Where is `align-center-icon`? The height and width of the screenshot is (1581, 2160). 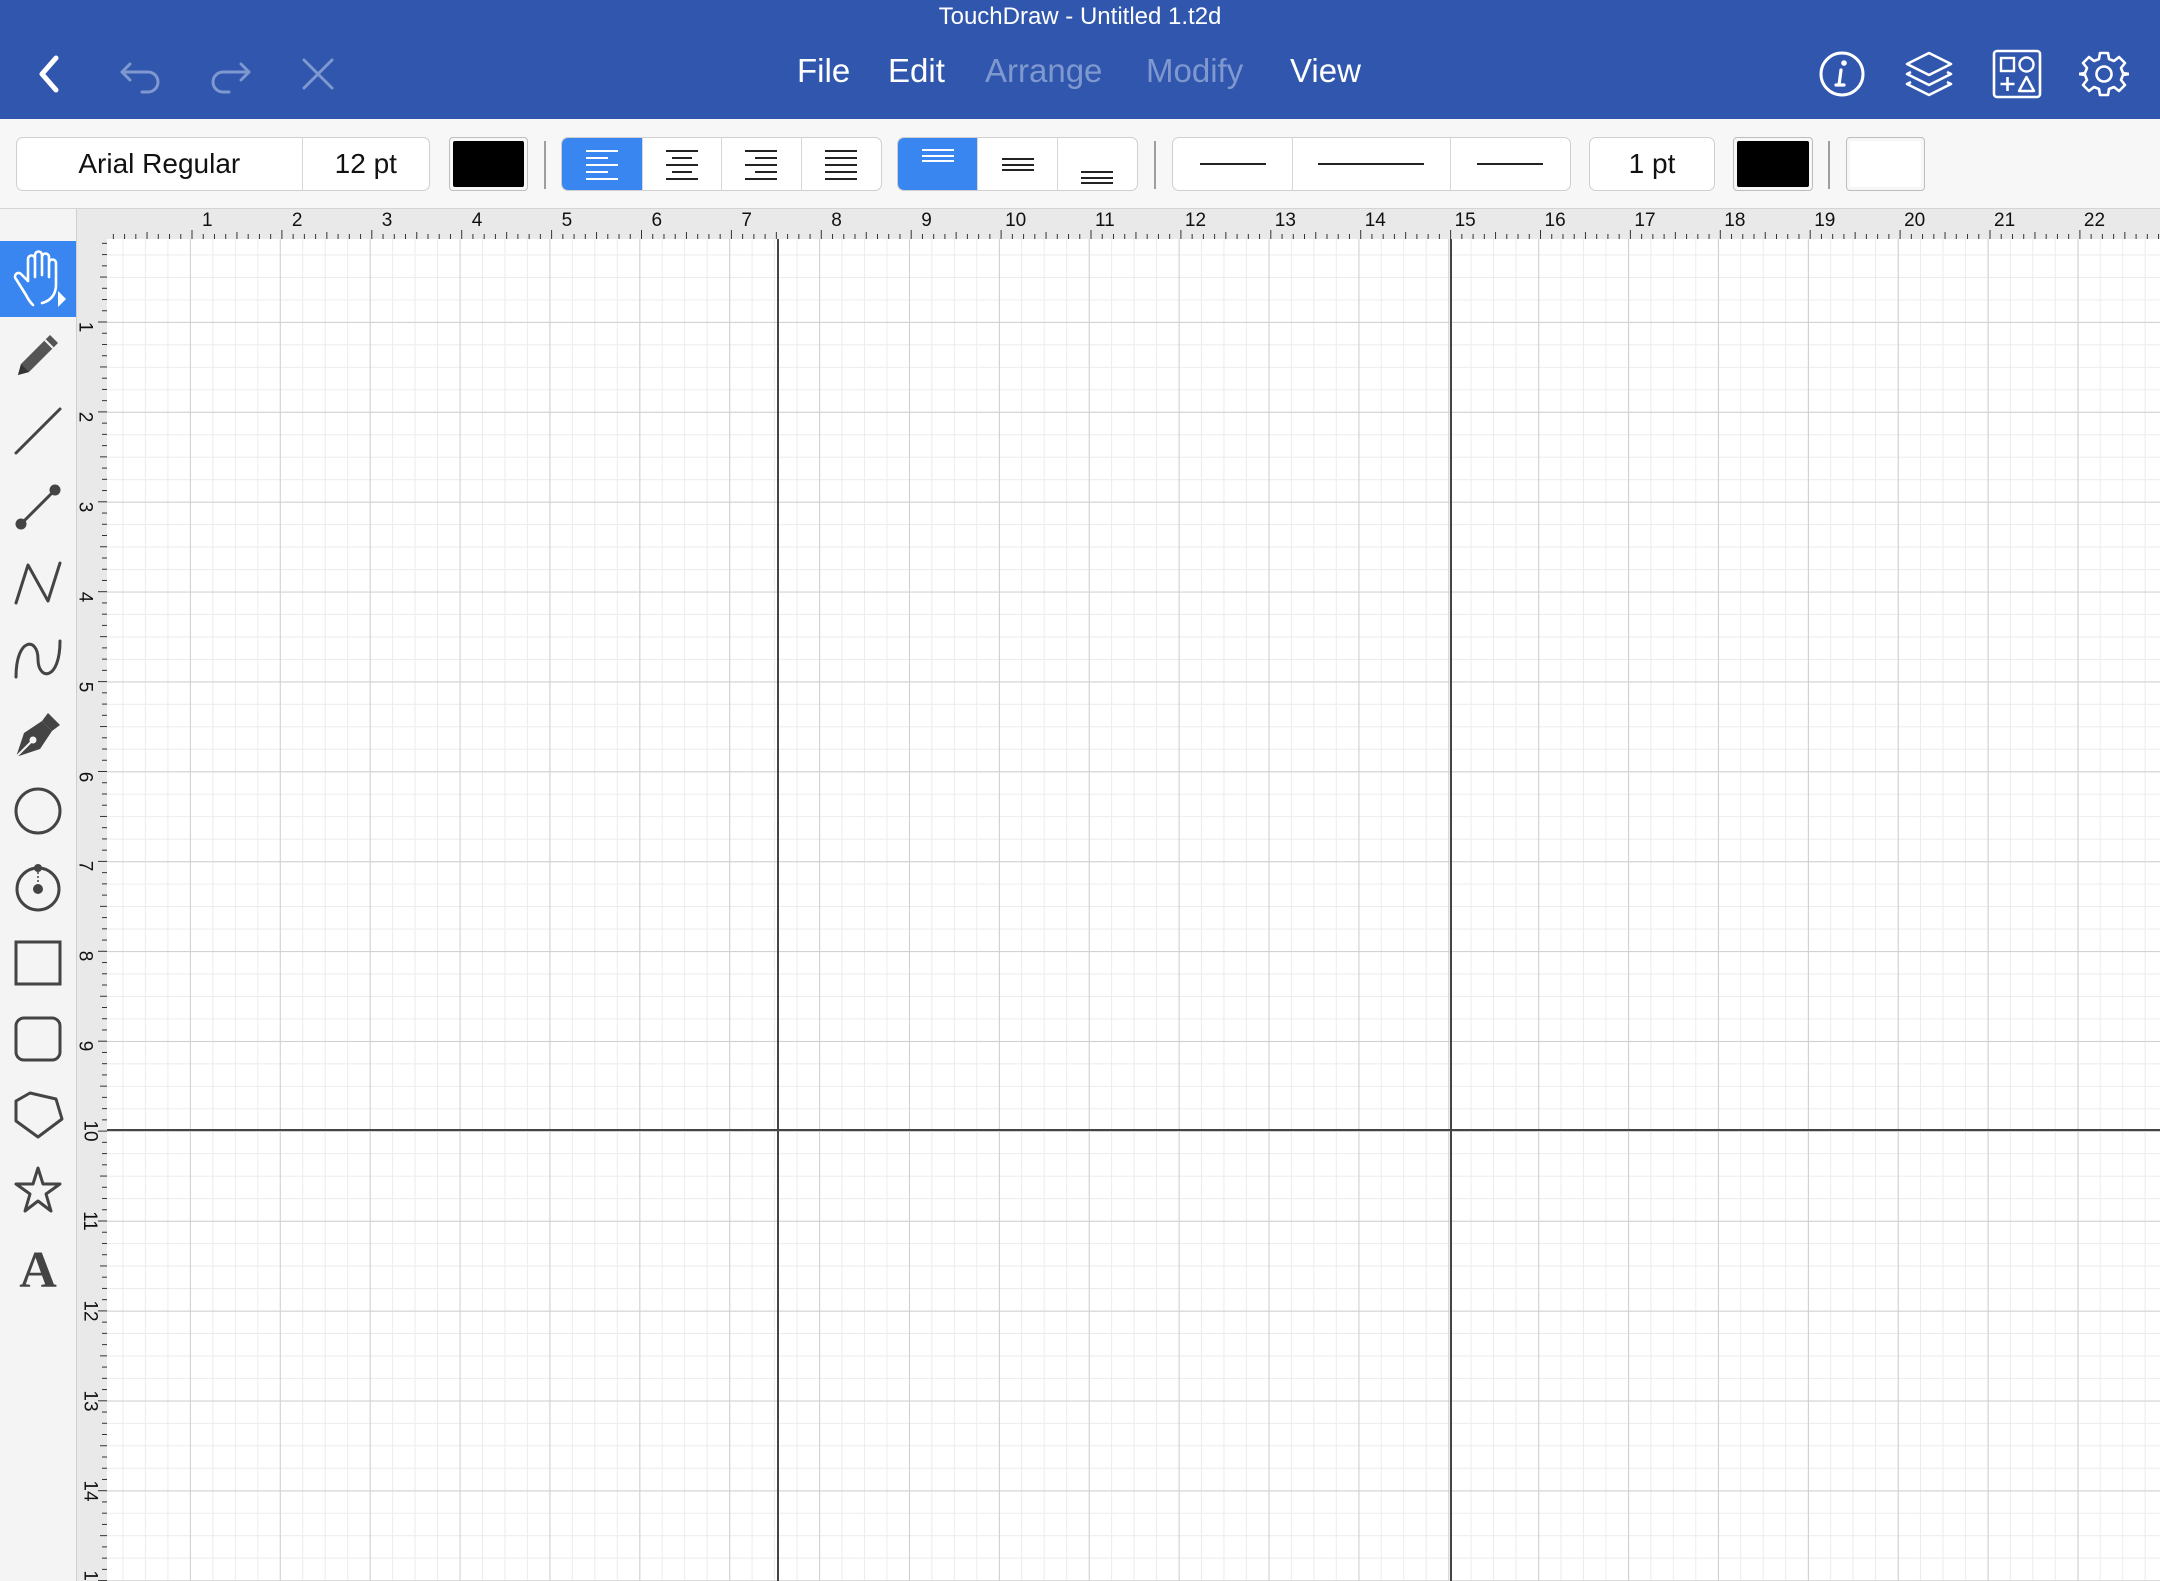
align-center-icon is located at coordinates (681, 165).